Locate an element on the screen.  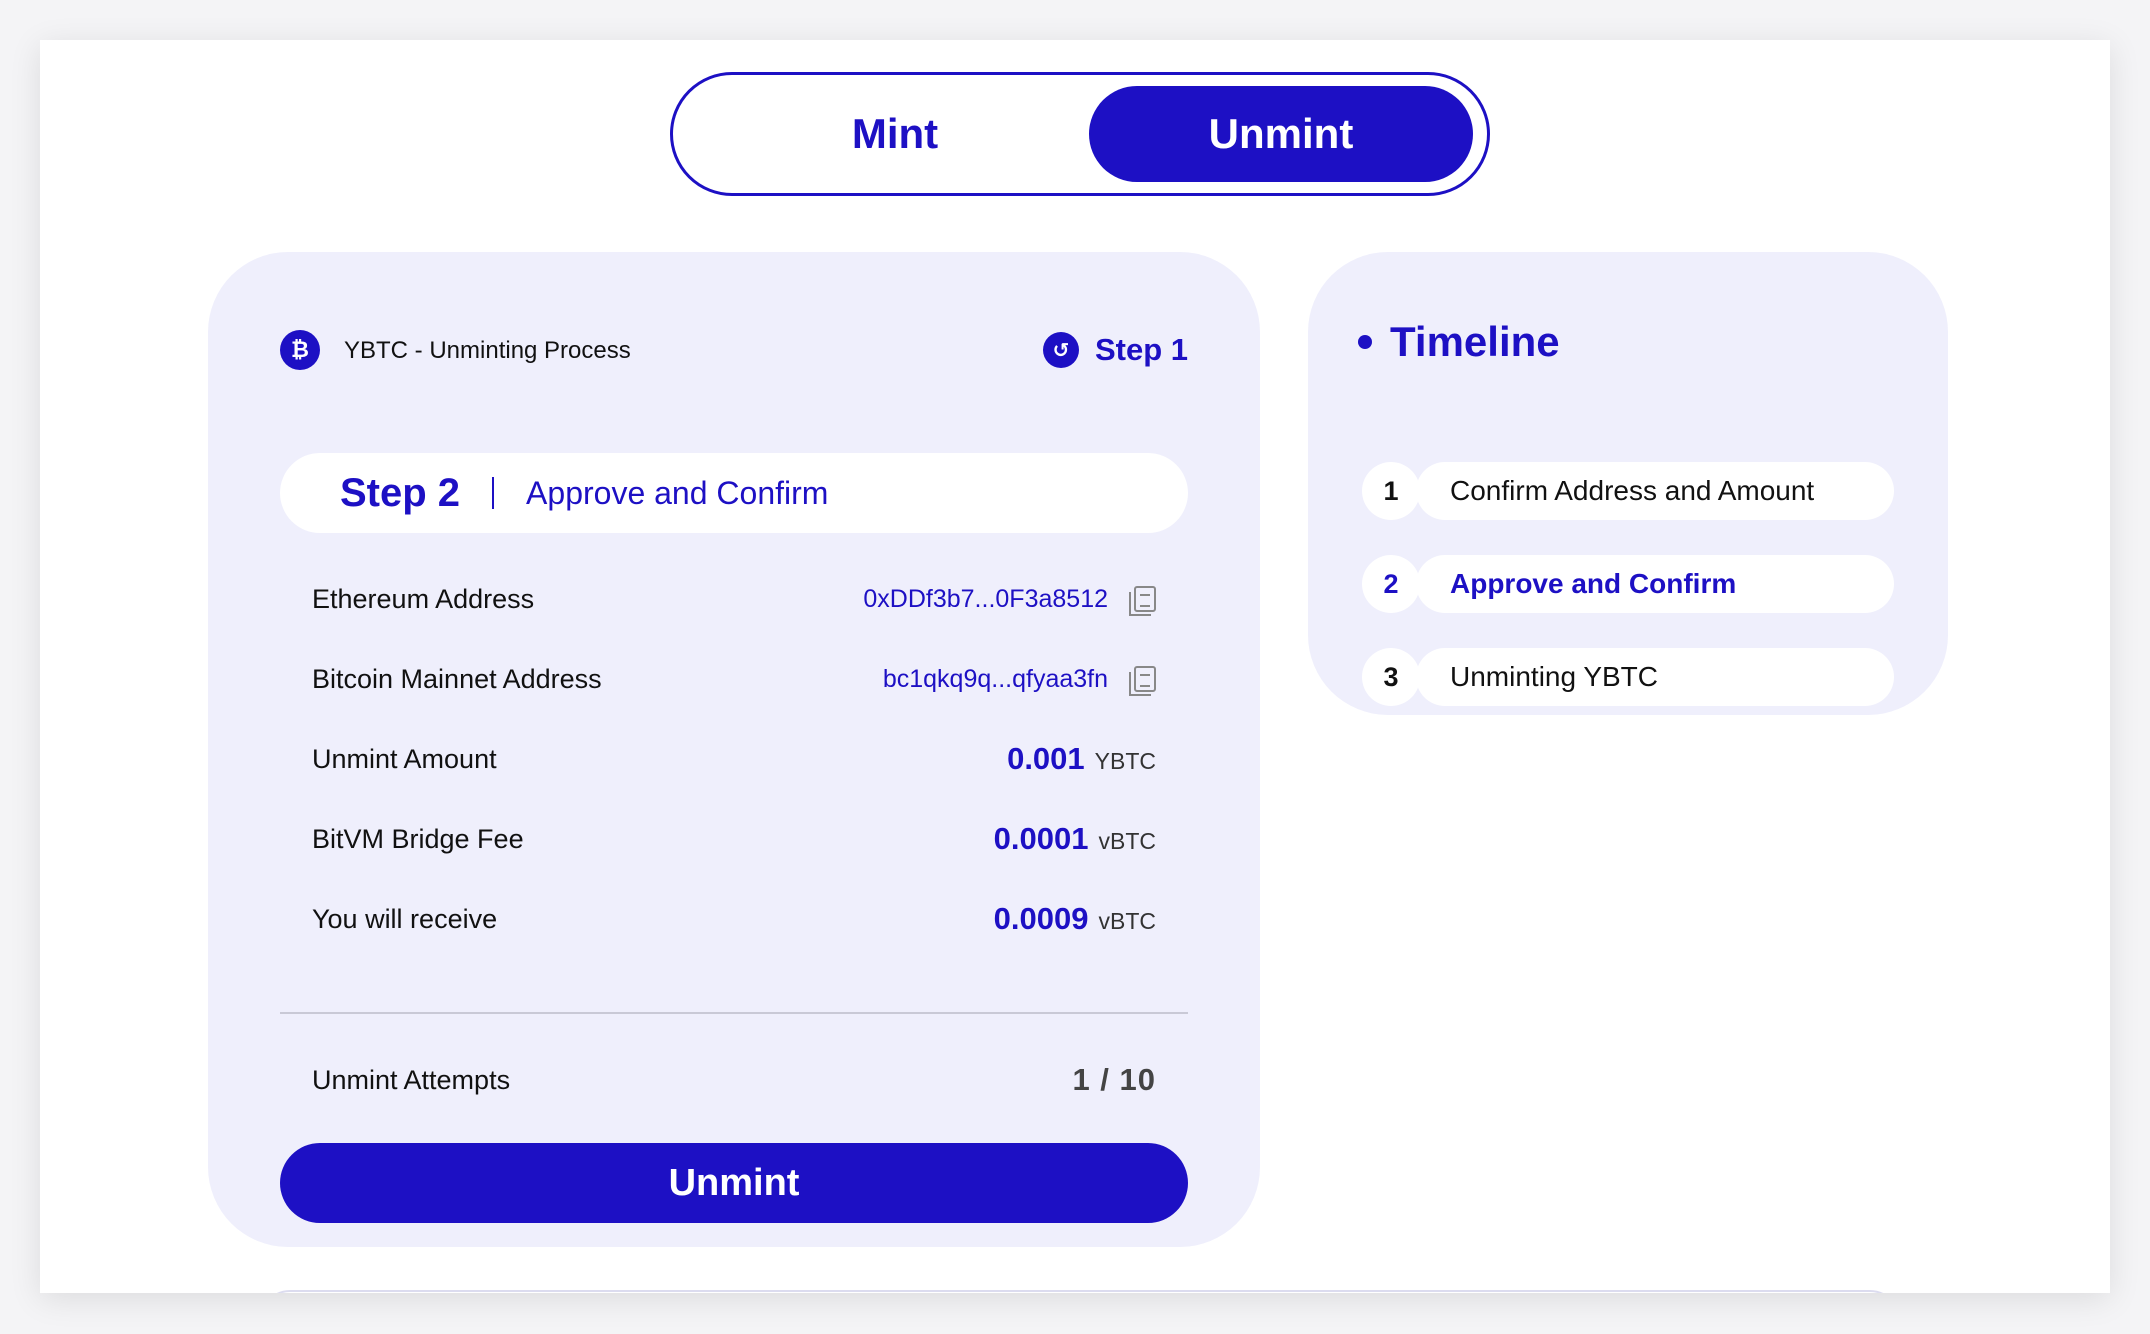
timeline-item-label: Confirm Address and Amount is located at coordinates (1655, 491).